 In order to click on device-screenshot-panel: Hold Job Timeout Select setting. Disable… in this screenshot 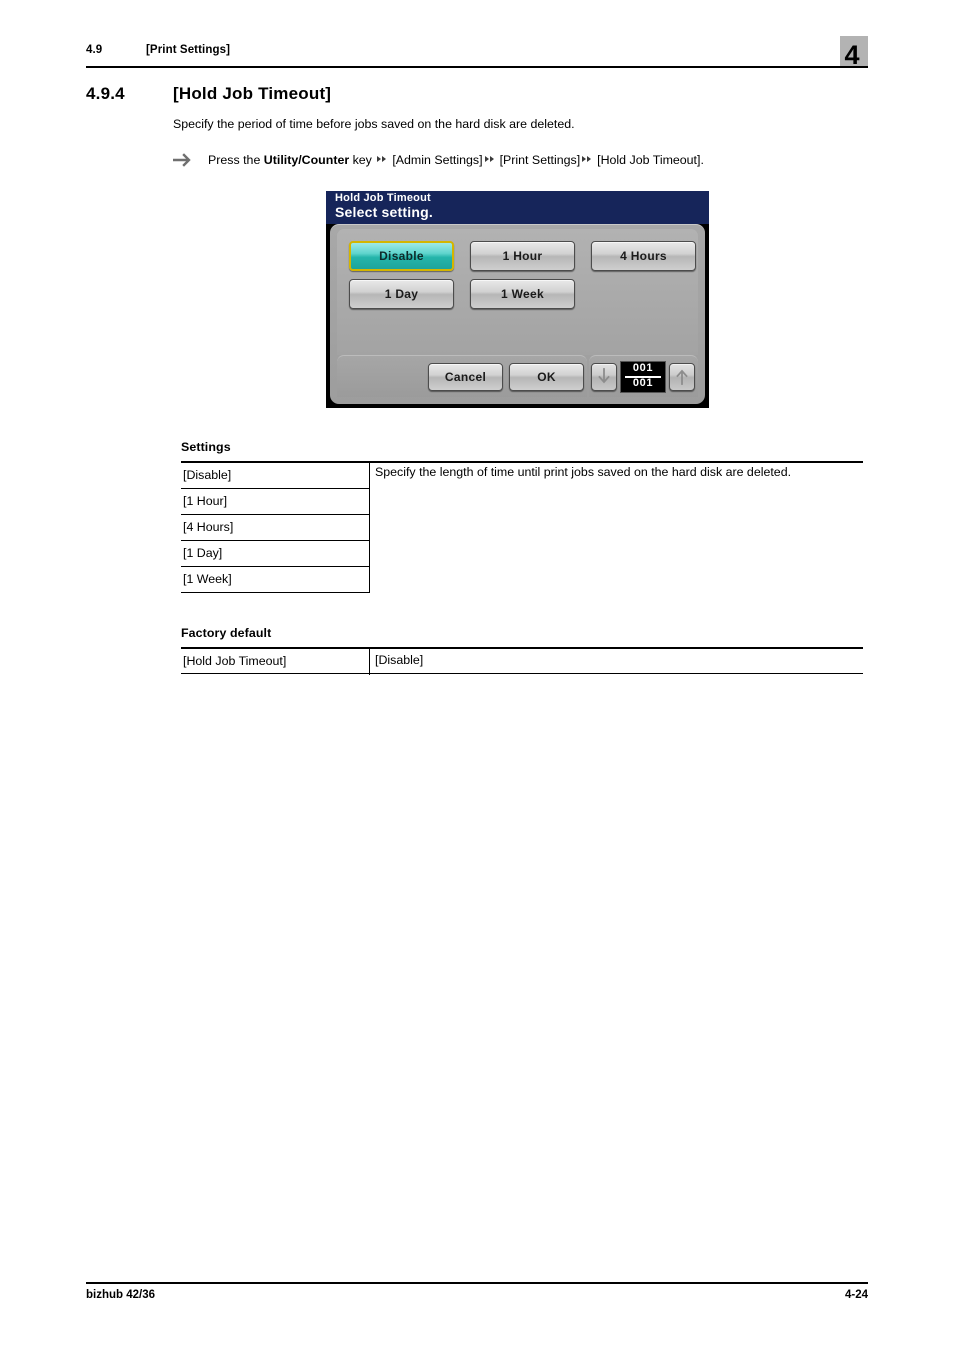, I will do `click(517, 299)`.